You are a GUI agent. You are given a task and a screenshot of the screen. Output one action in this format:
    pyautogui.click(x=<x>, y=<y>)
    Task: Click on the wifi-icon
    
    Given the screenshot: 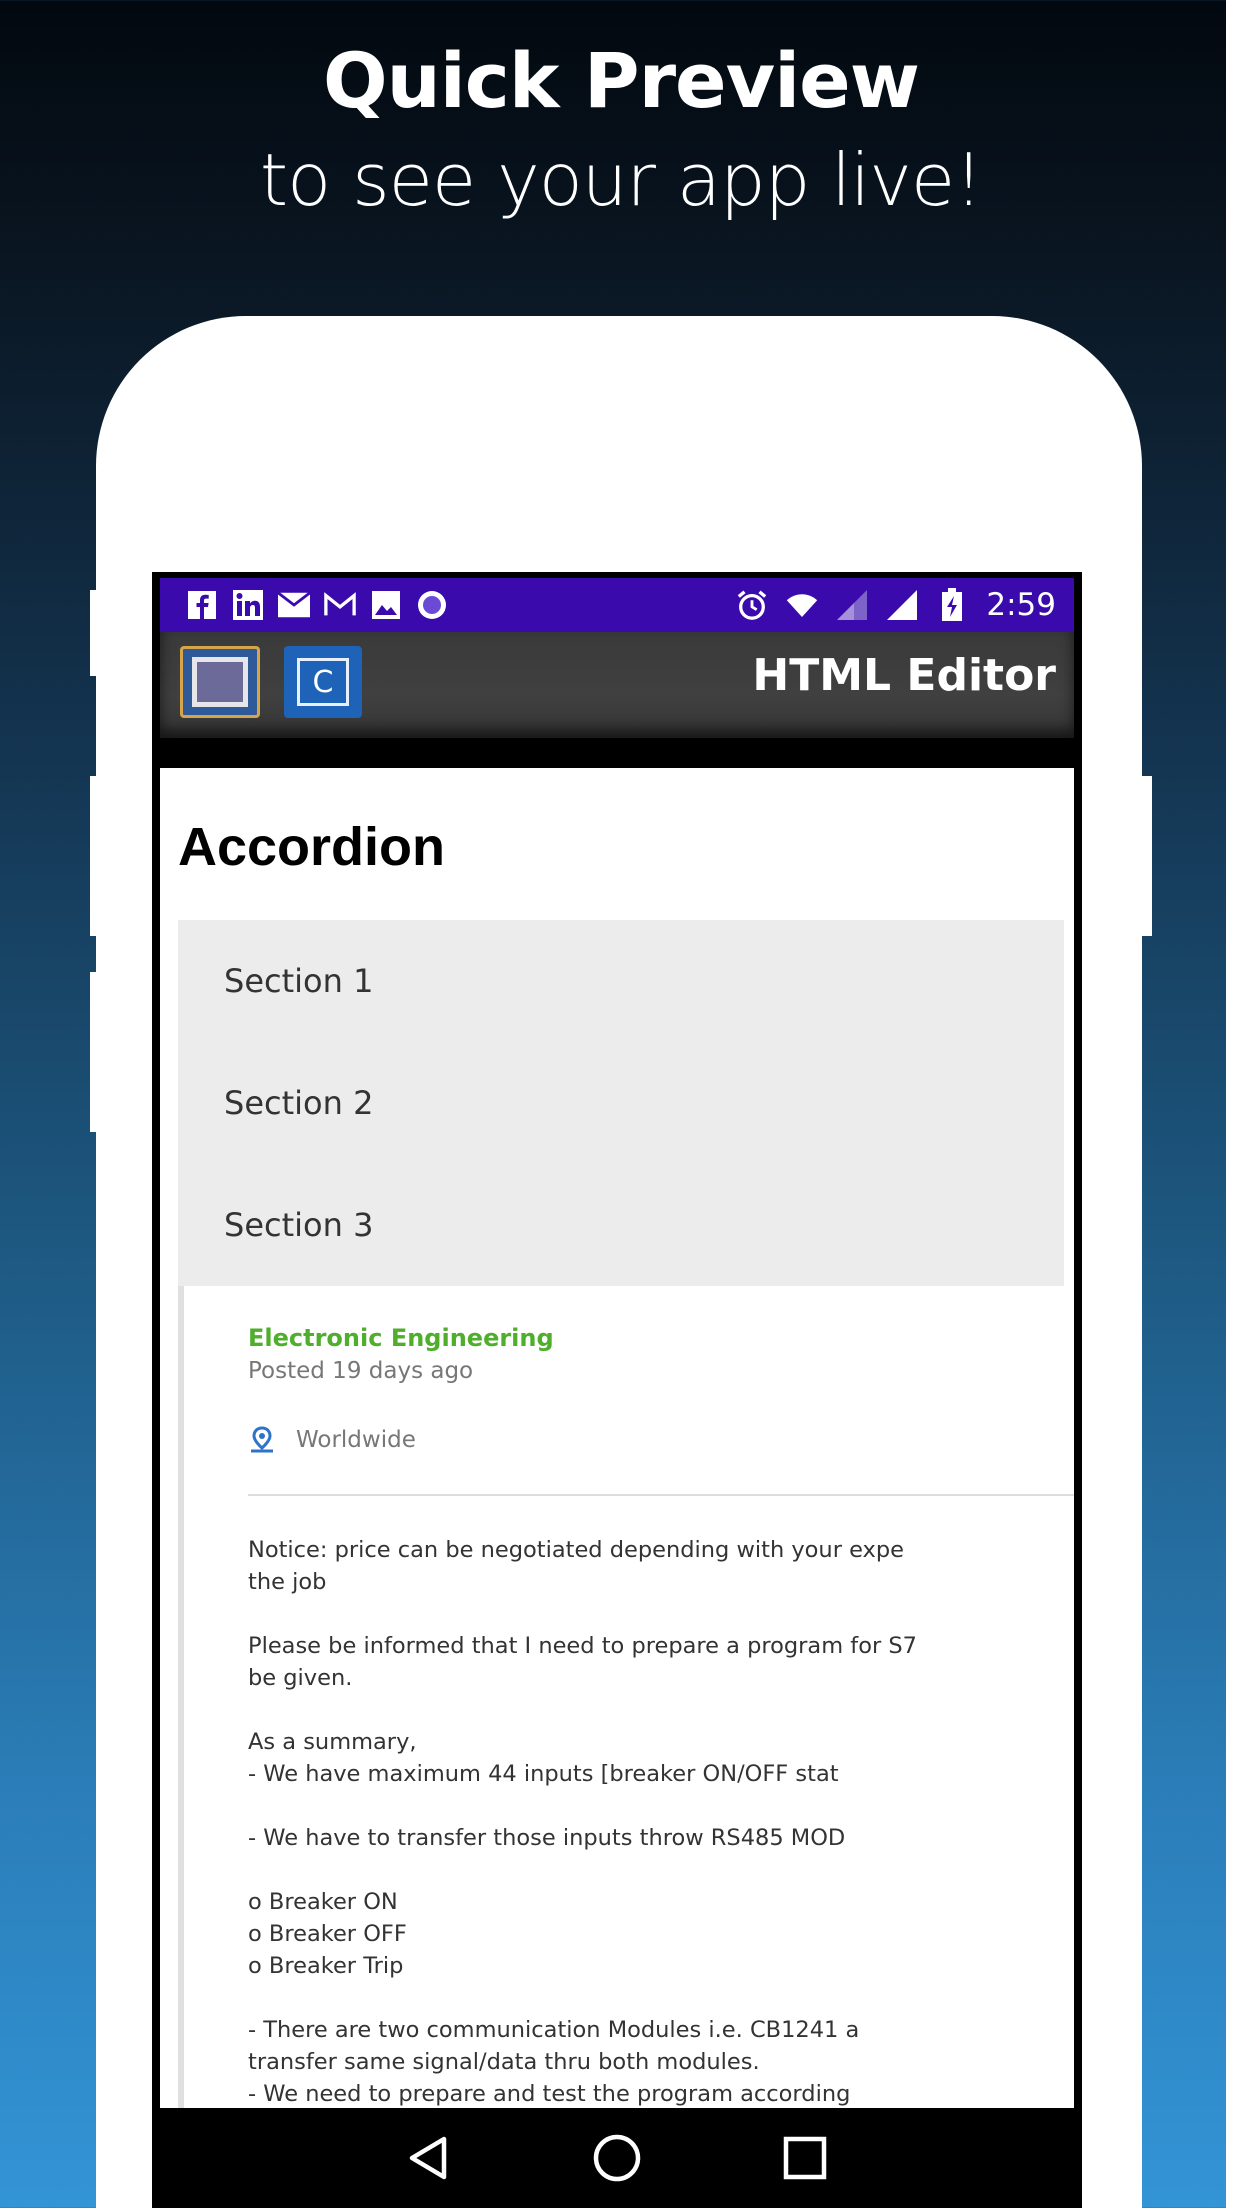 What is the action you would take?
    pyautogui.click(x=802, y=605)
    